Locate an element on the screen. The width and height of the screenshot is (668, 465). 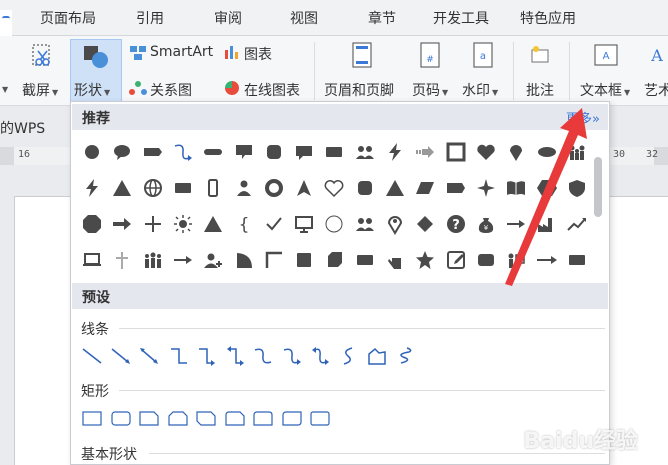
tab-section: 章节 is located at coordinates (382, 18).